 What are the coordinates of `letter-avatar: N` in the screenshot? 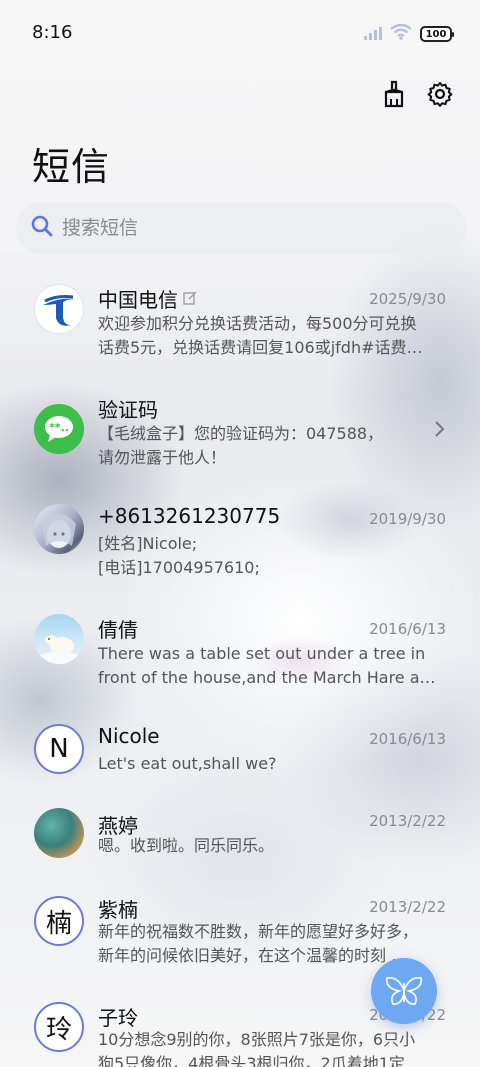 It's located at (59, 749).